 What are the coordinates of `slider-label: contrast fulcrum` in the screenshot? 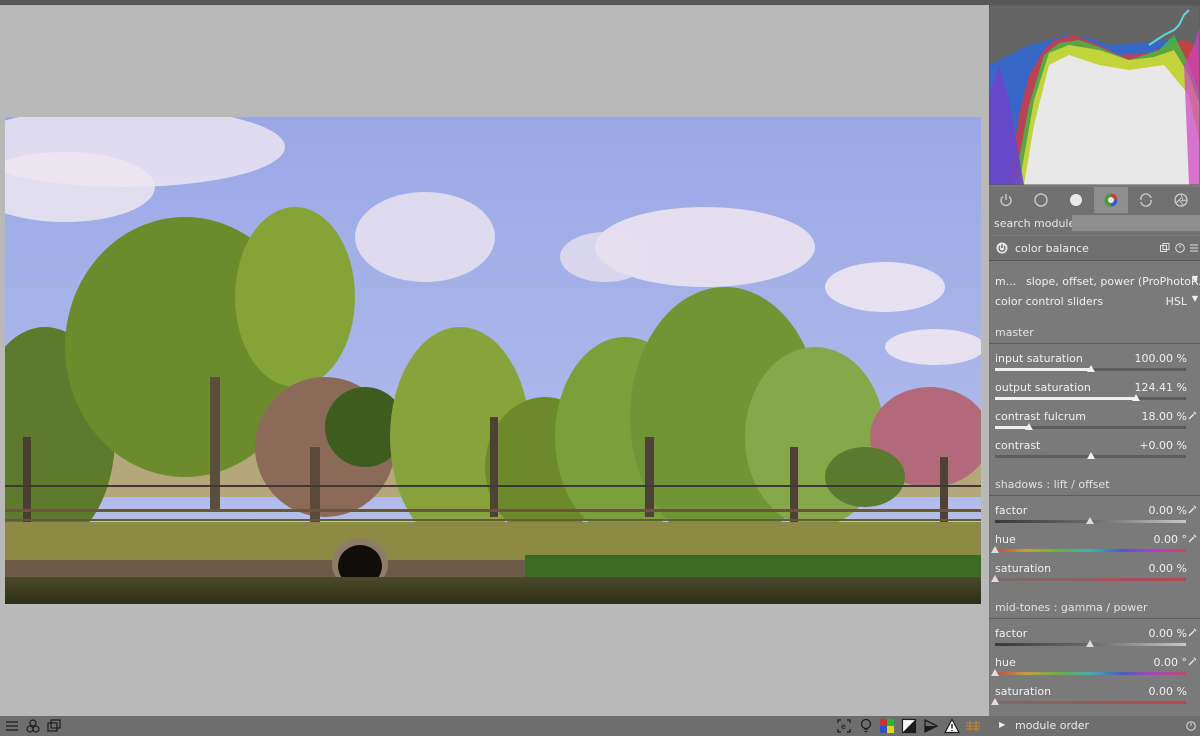 It's located at (1041, 416).